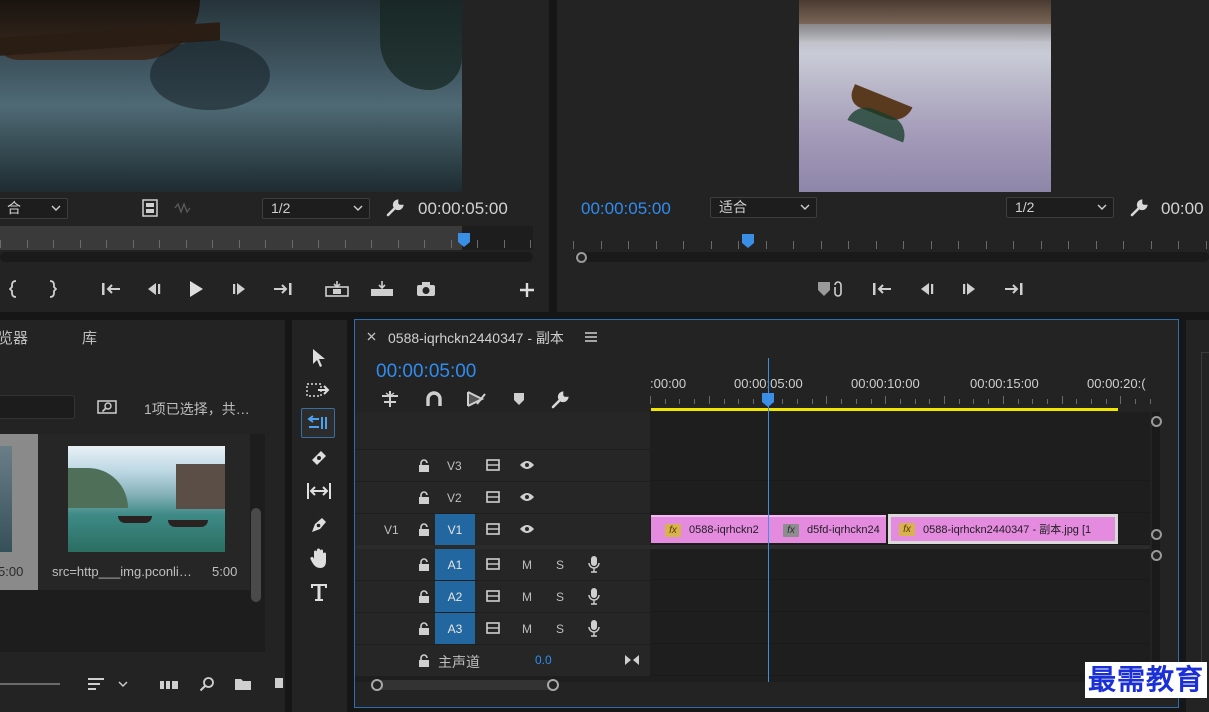 Image resolution: width=1209 pixels, height=712 pixels. I want to click on timeline-zoom-bar, so click(464, 685).